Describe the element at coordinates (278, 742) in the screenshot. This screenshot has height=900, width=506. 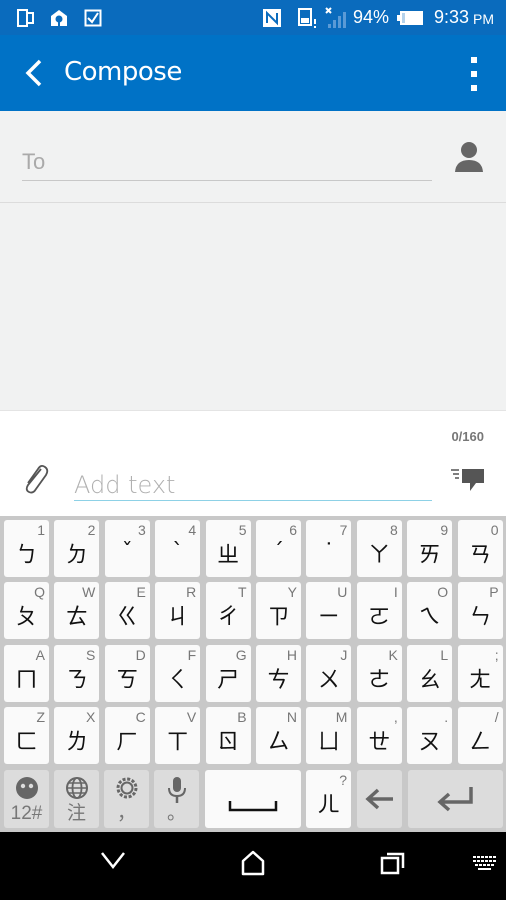
I see `key-char: ㄙ` at that location.